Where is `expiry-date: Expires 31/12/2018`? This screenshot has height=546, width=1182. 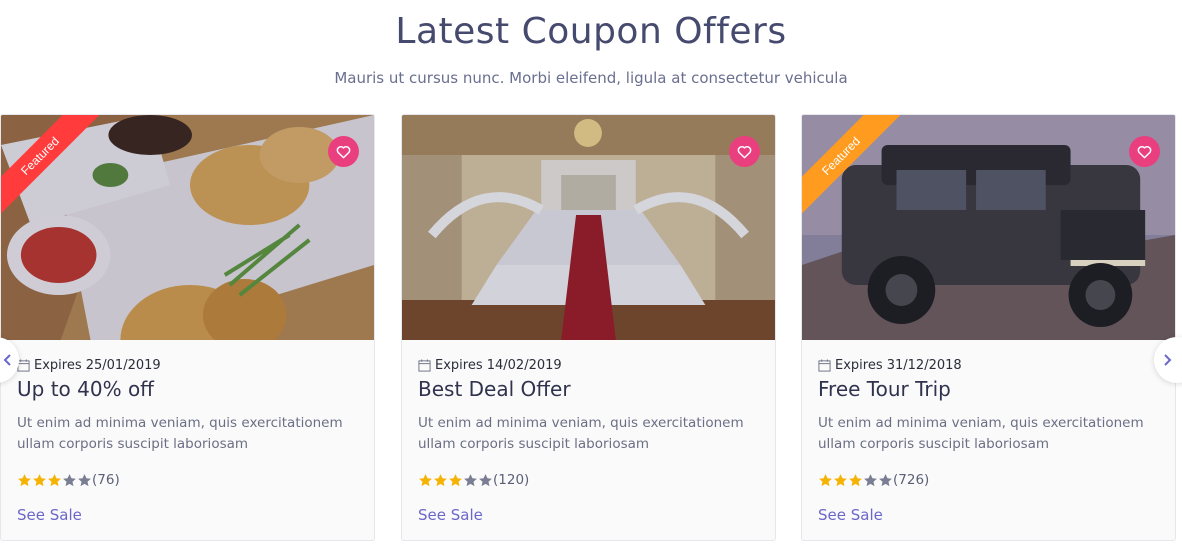 expiry-date: Expires 31/12/2018 is located at coordinates (898, 365).